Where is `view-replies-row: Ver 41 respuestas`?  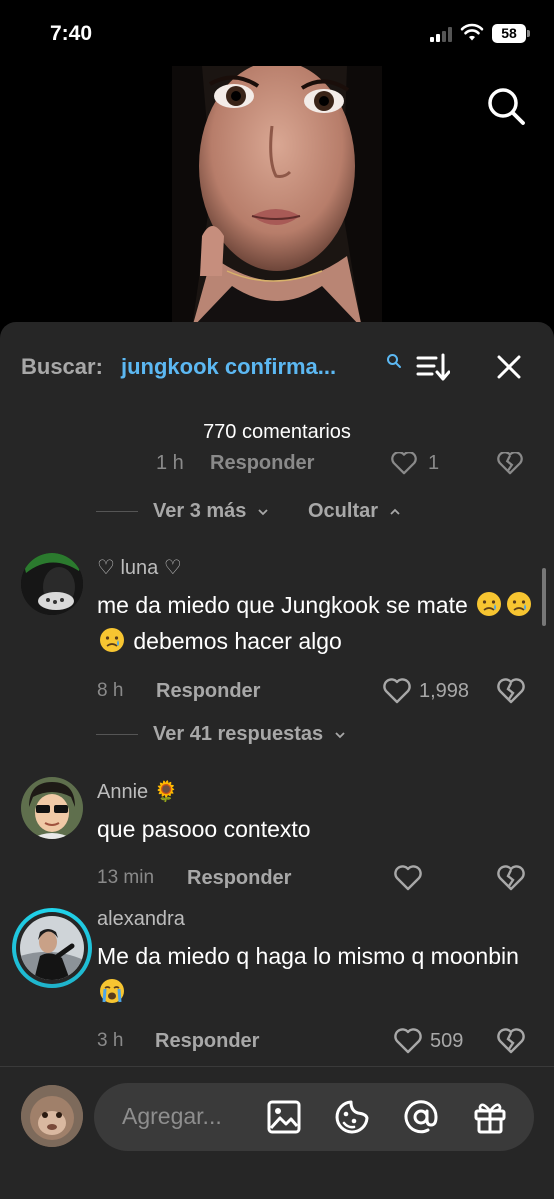 view-replies-row: Ver 41 respuestas is located at coordinates (220, 734).